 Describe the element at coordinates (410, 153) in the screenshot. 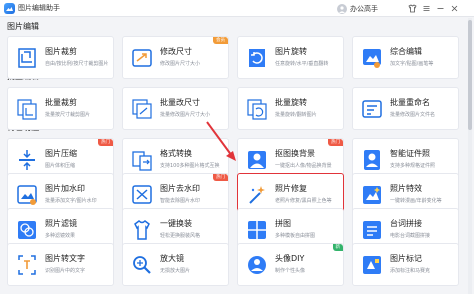

I see `tool-name: 智能证件照` at that location.